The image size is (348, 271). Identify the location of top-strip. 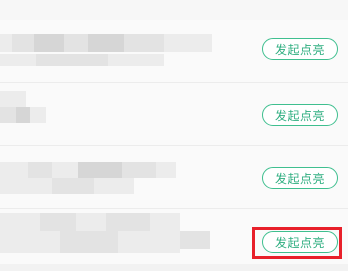
(174, 11).